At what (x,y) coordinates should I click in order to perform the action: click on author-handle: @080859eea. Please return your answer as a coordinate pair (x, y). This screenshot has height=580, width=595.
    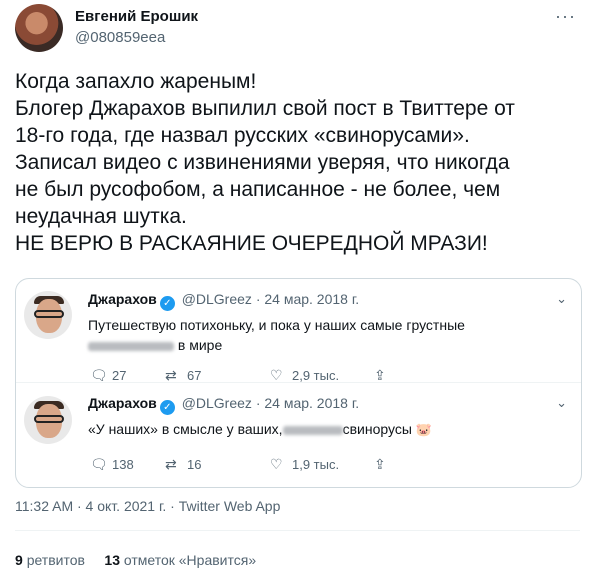
    Looking at the image, I should click on (120, 37).